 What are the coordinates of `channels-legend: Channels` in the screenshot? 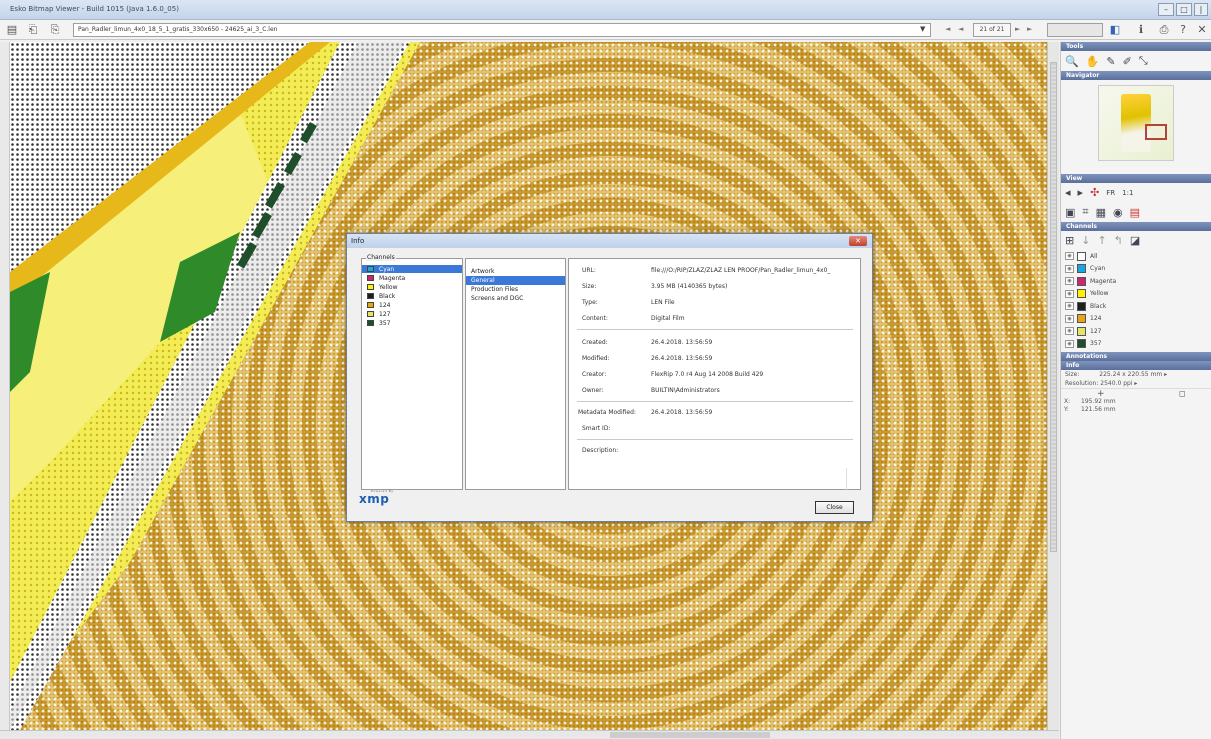 It's located at (381, 257).